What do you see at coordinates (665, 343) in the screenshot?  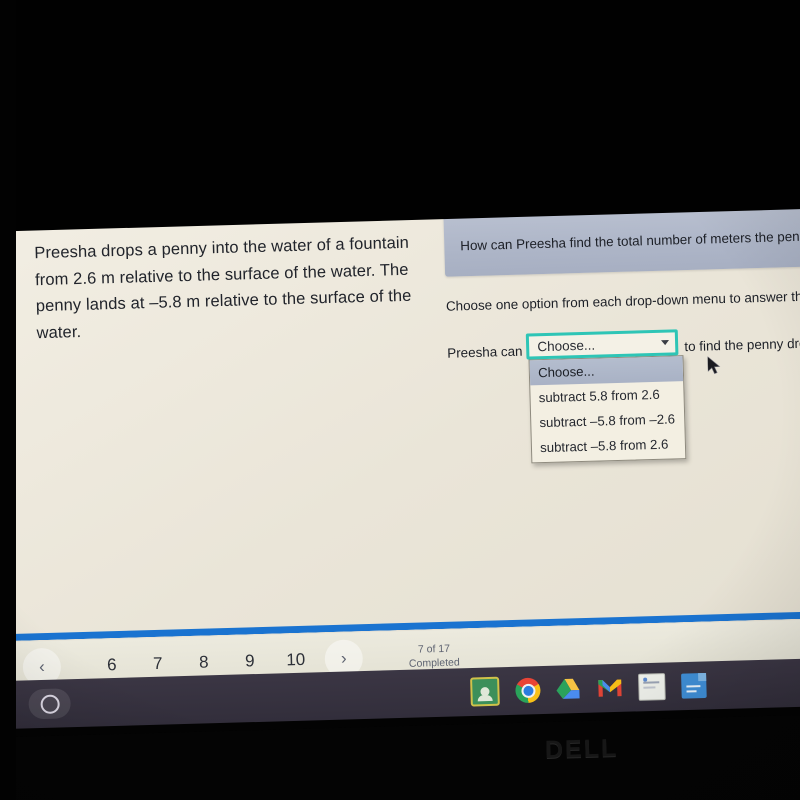 I see `chevron-down-icon` at bounding box center [665, 343].